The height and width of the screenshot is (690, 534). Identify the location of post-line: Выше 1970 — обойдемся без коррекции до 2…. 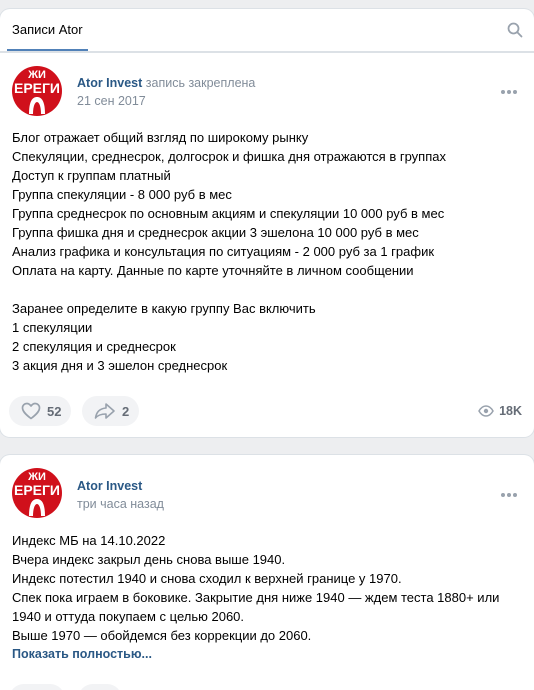
(162, 635).